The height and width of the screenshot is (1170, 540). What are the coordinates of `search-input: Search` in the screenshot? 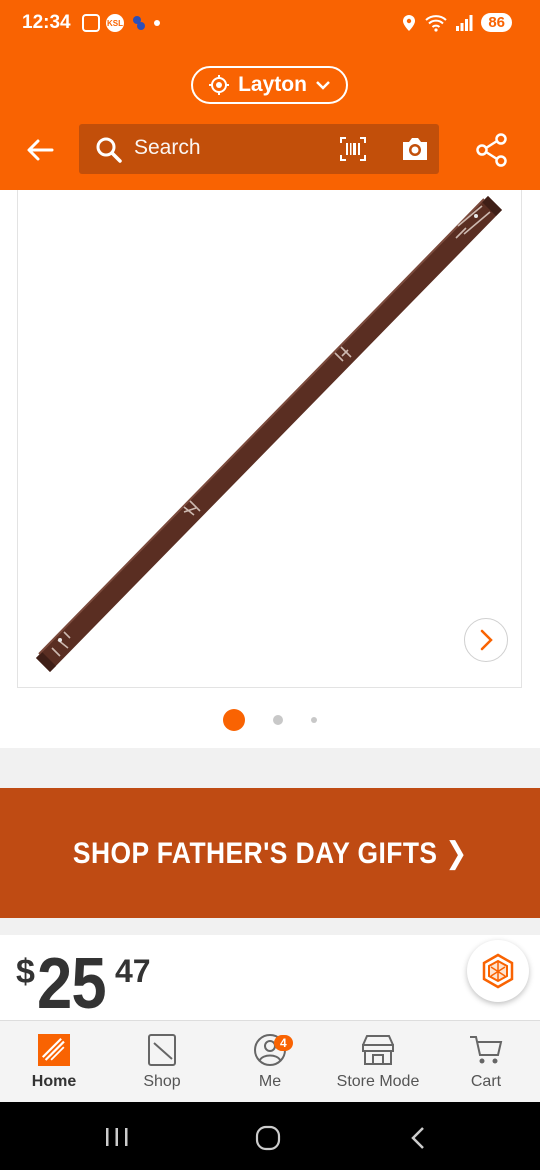 It's located at (167, 148).